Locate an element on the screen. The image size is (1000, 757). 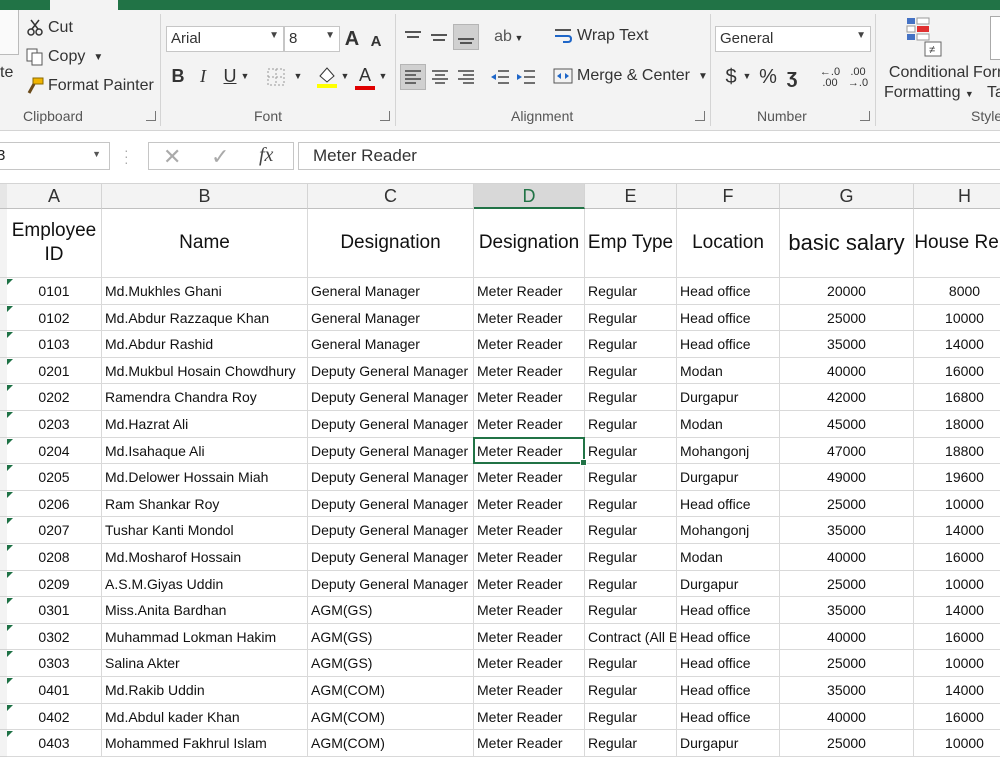
table-cell: Tushar Kanti Mondol is located at coordinates (205, 530).